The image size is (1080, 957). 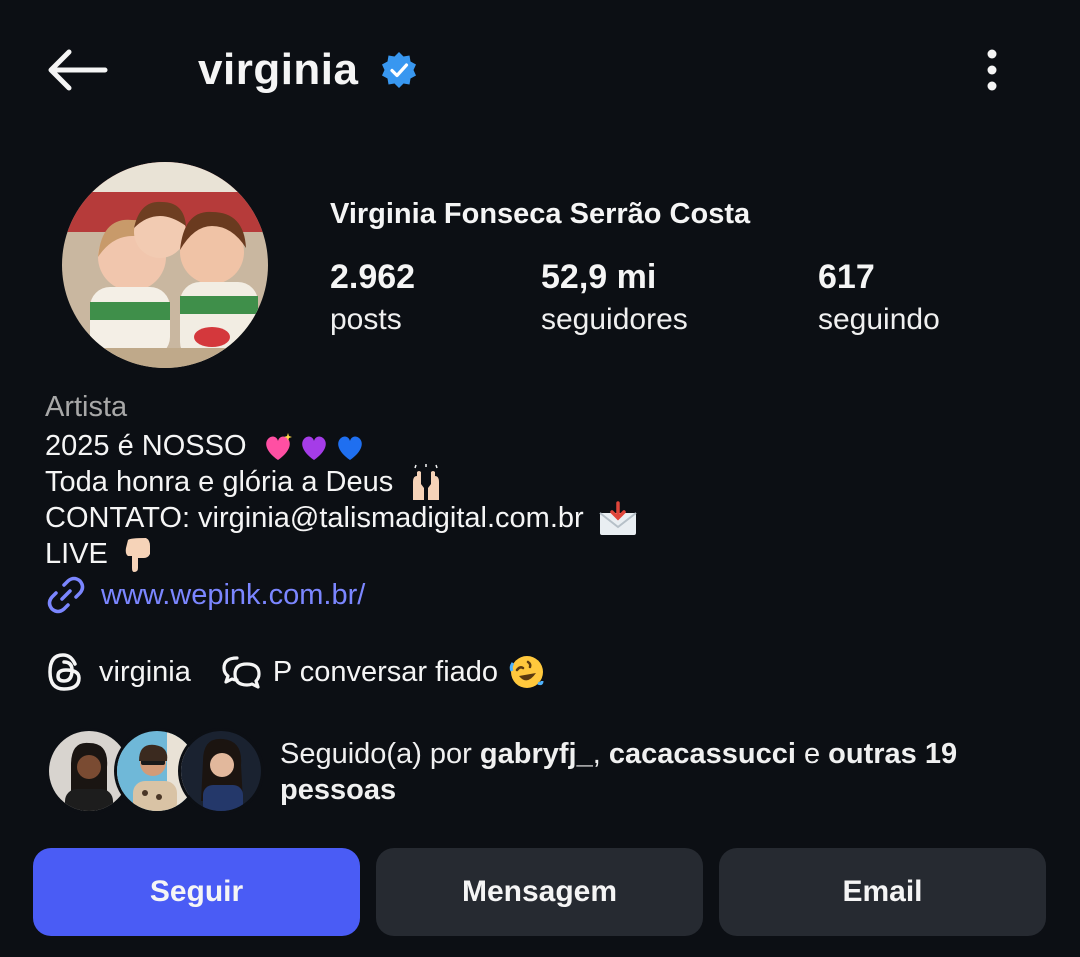 What do you see at coordinates (66, 595) in the screenshot?
I see `link-icon` at bounding box center [66, 595].